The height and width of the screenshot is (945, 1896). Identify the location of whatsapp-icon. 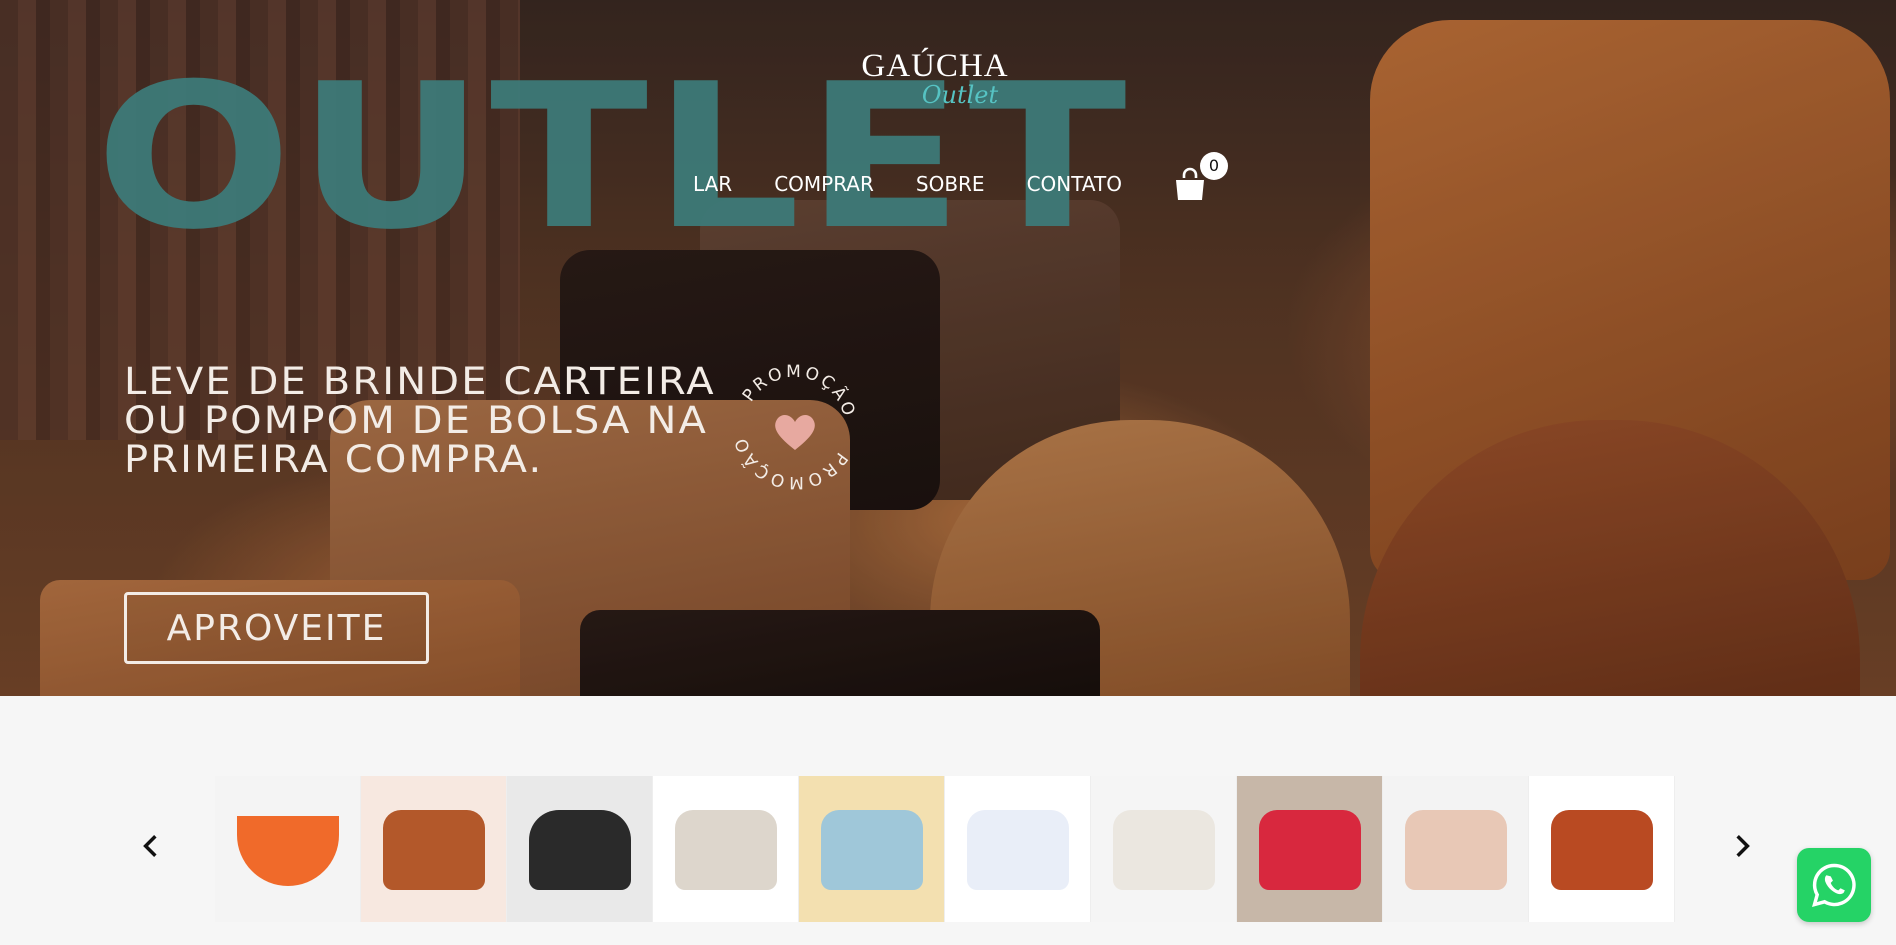
(1834, 885).